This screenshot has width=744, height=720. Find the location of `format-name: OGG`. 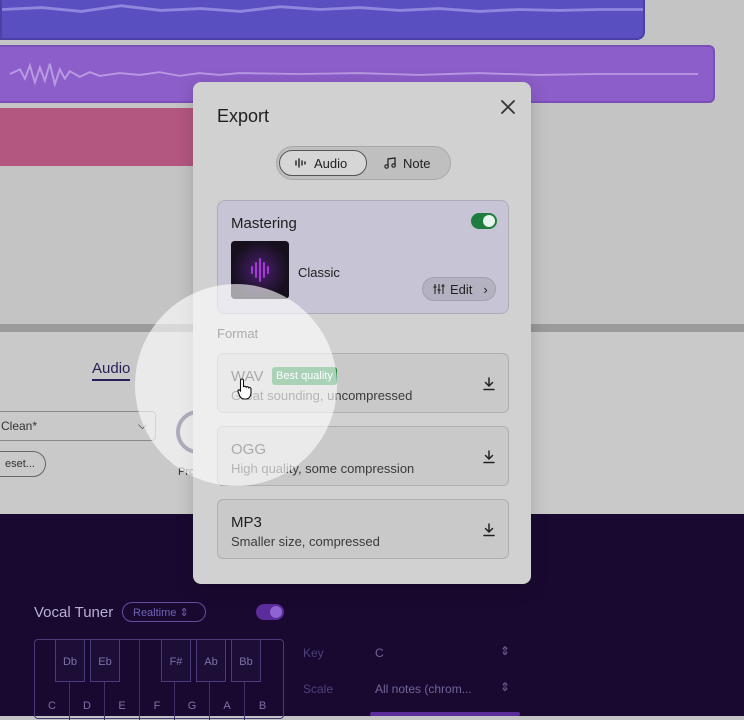

format-name: OGG is located at coordinates (249, 449).